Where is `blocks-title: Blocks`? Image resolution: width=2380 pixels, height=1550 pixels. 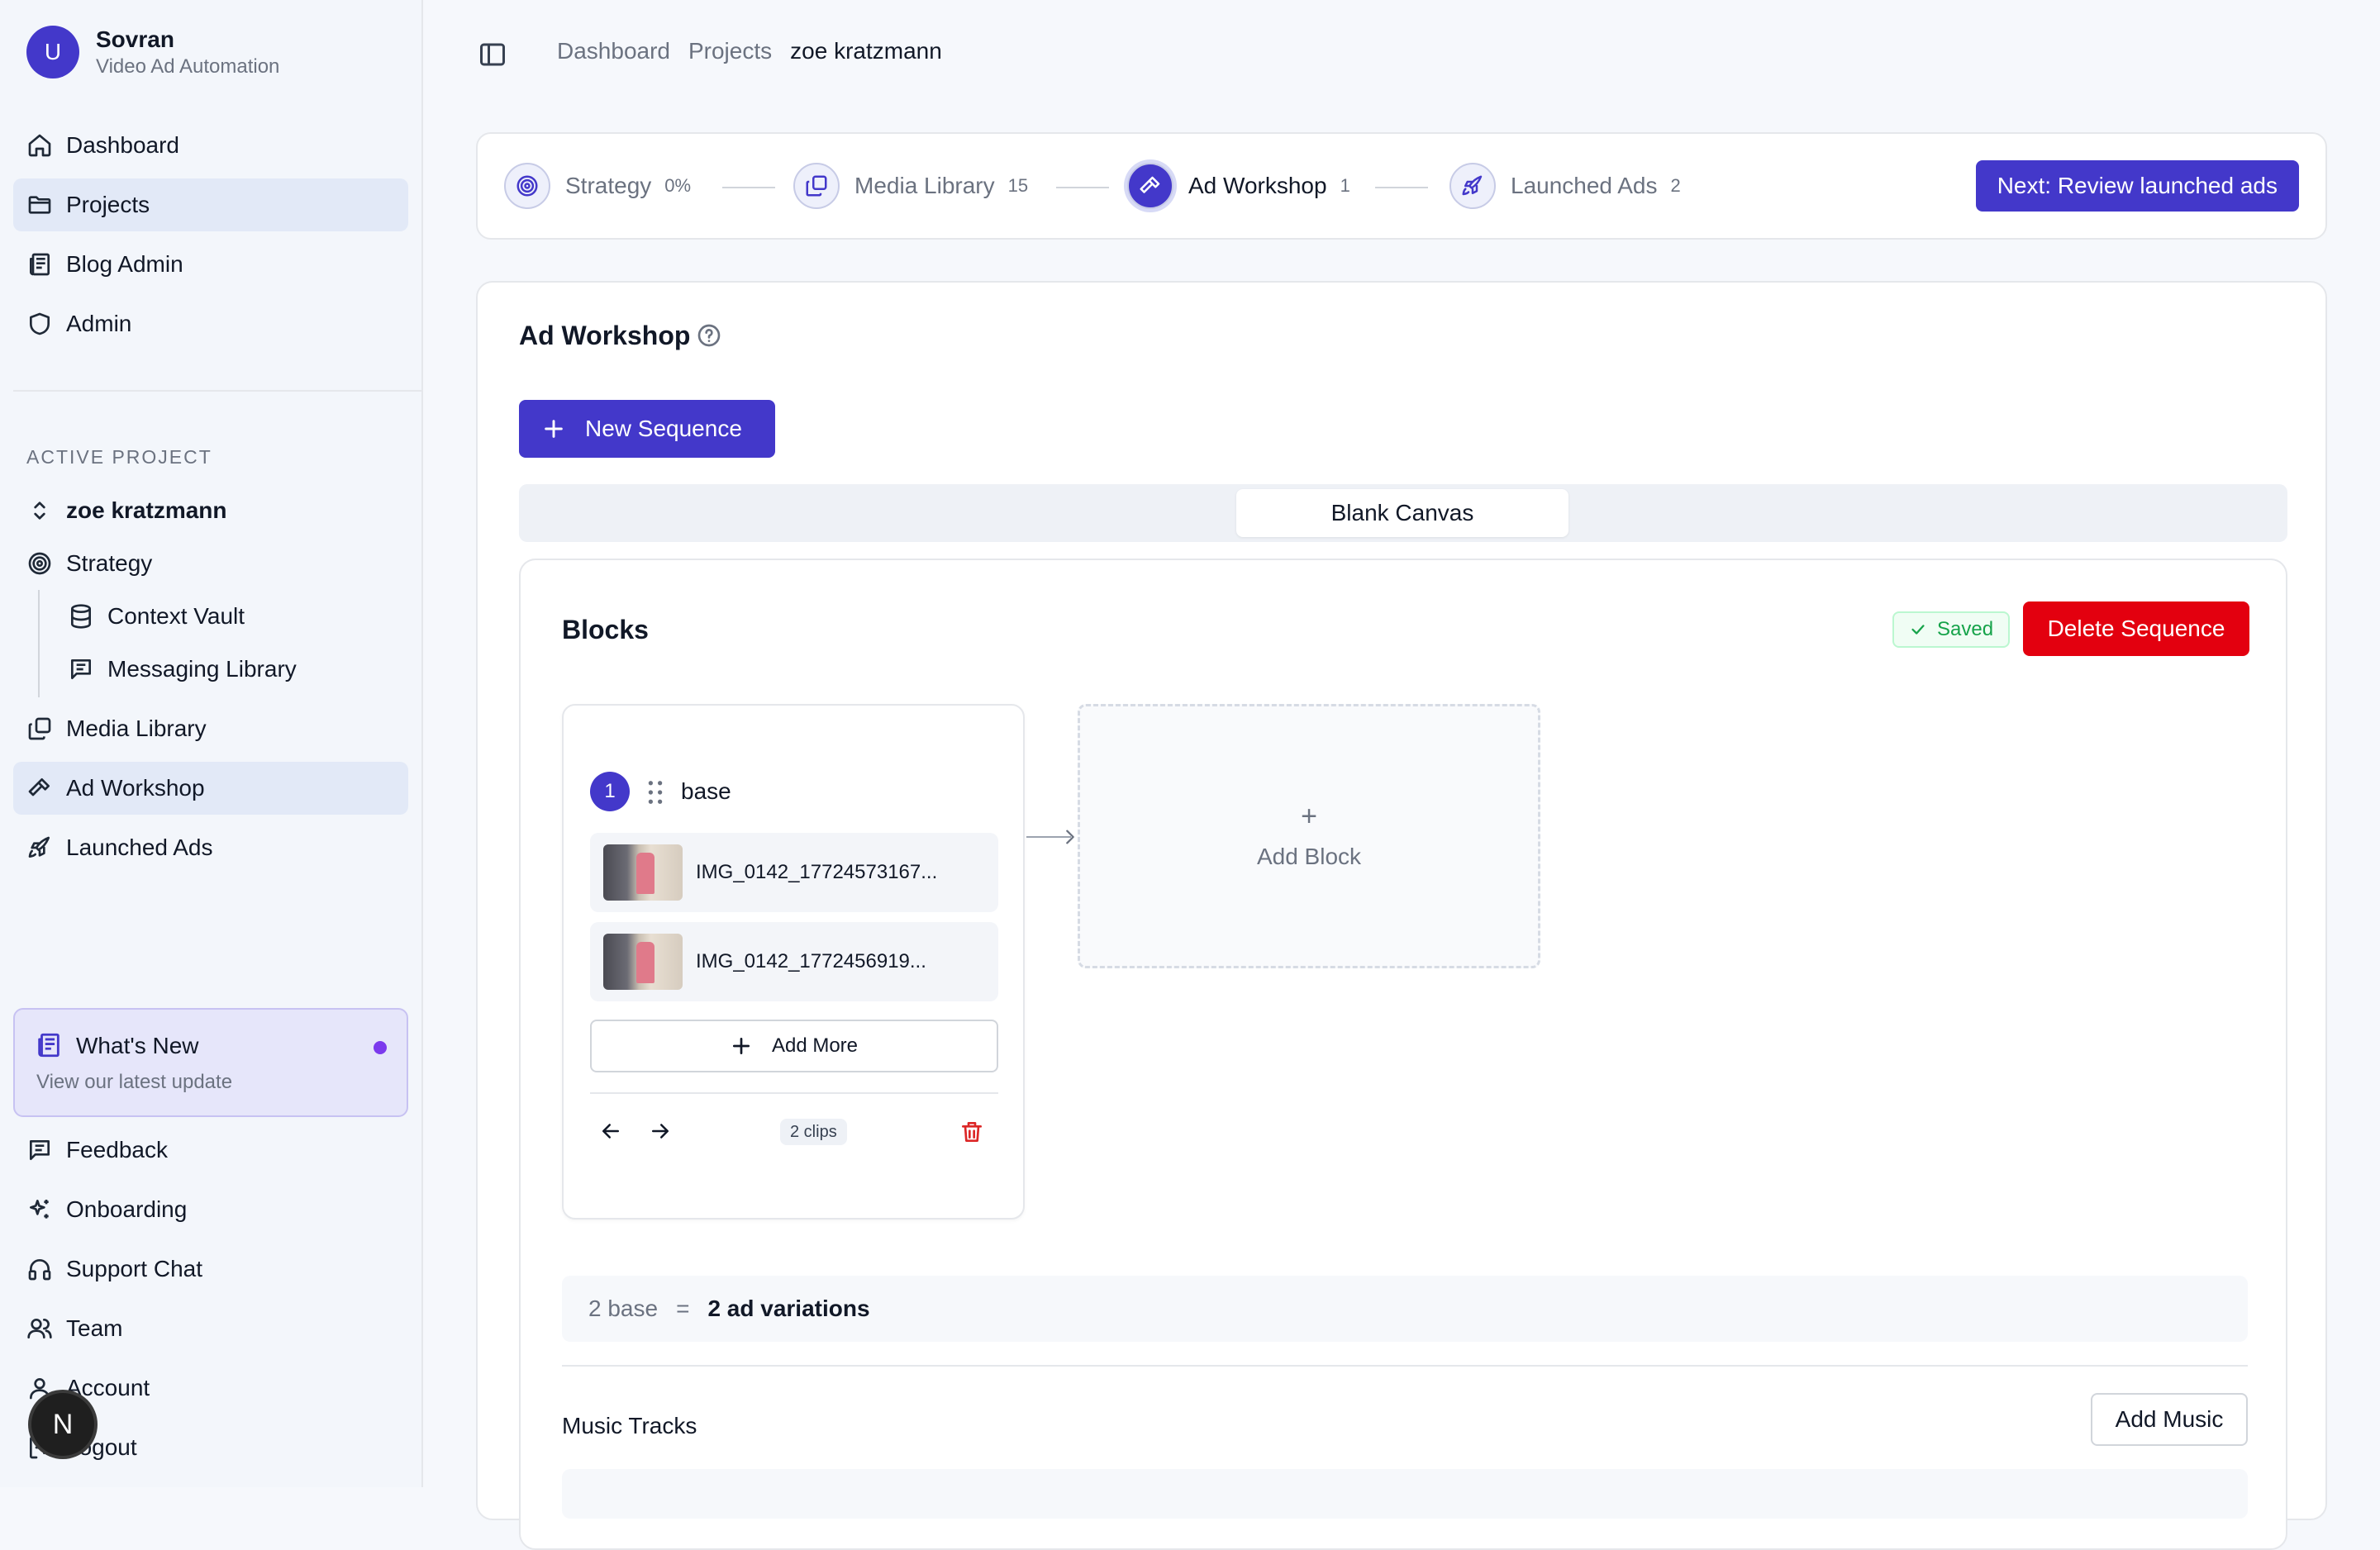 blocks-title: Blocks is located at coordinates (605, 629).